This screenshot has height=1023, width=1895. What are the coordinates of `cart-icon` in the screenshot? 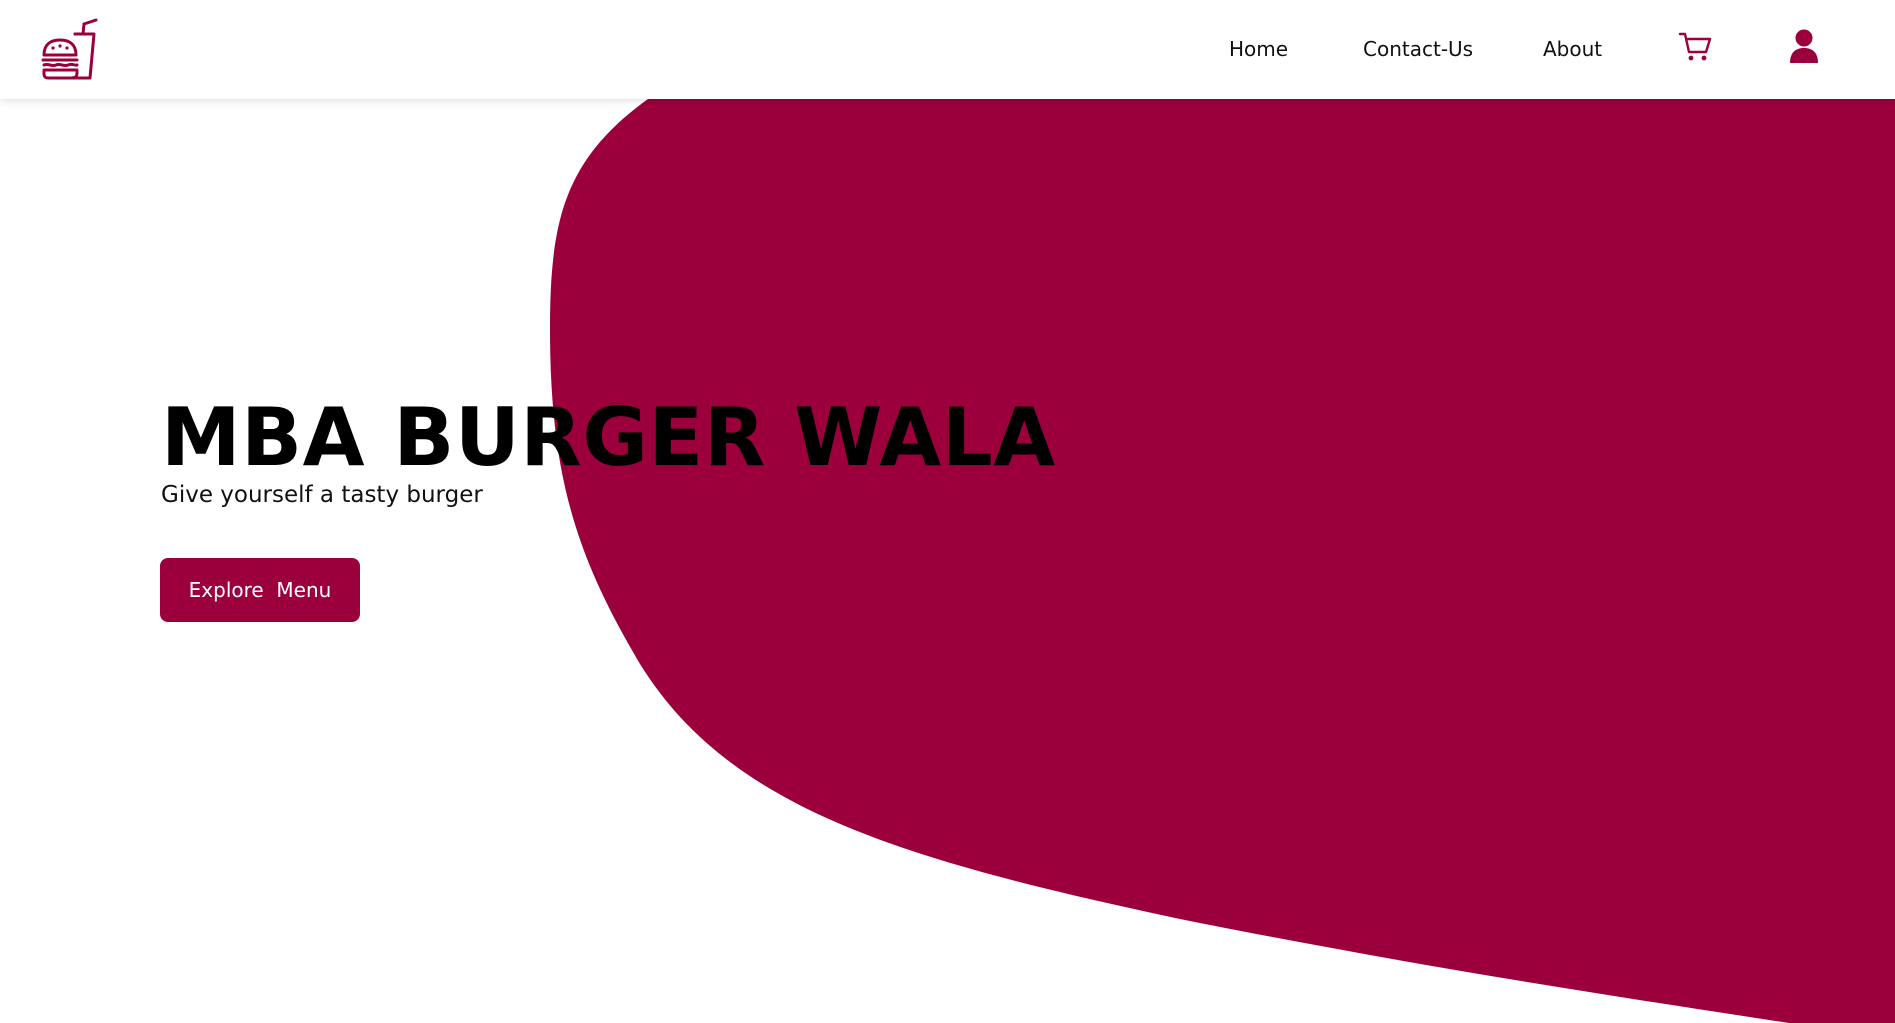 It's located at (1695, 47).